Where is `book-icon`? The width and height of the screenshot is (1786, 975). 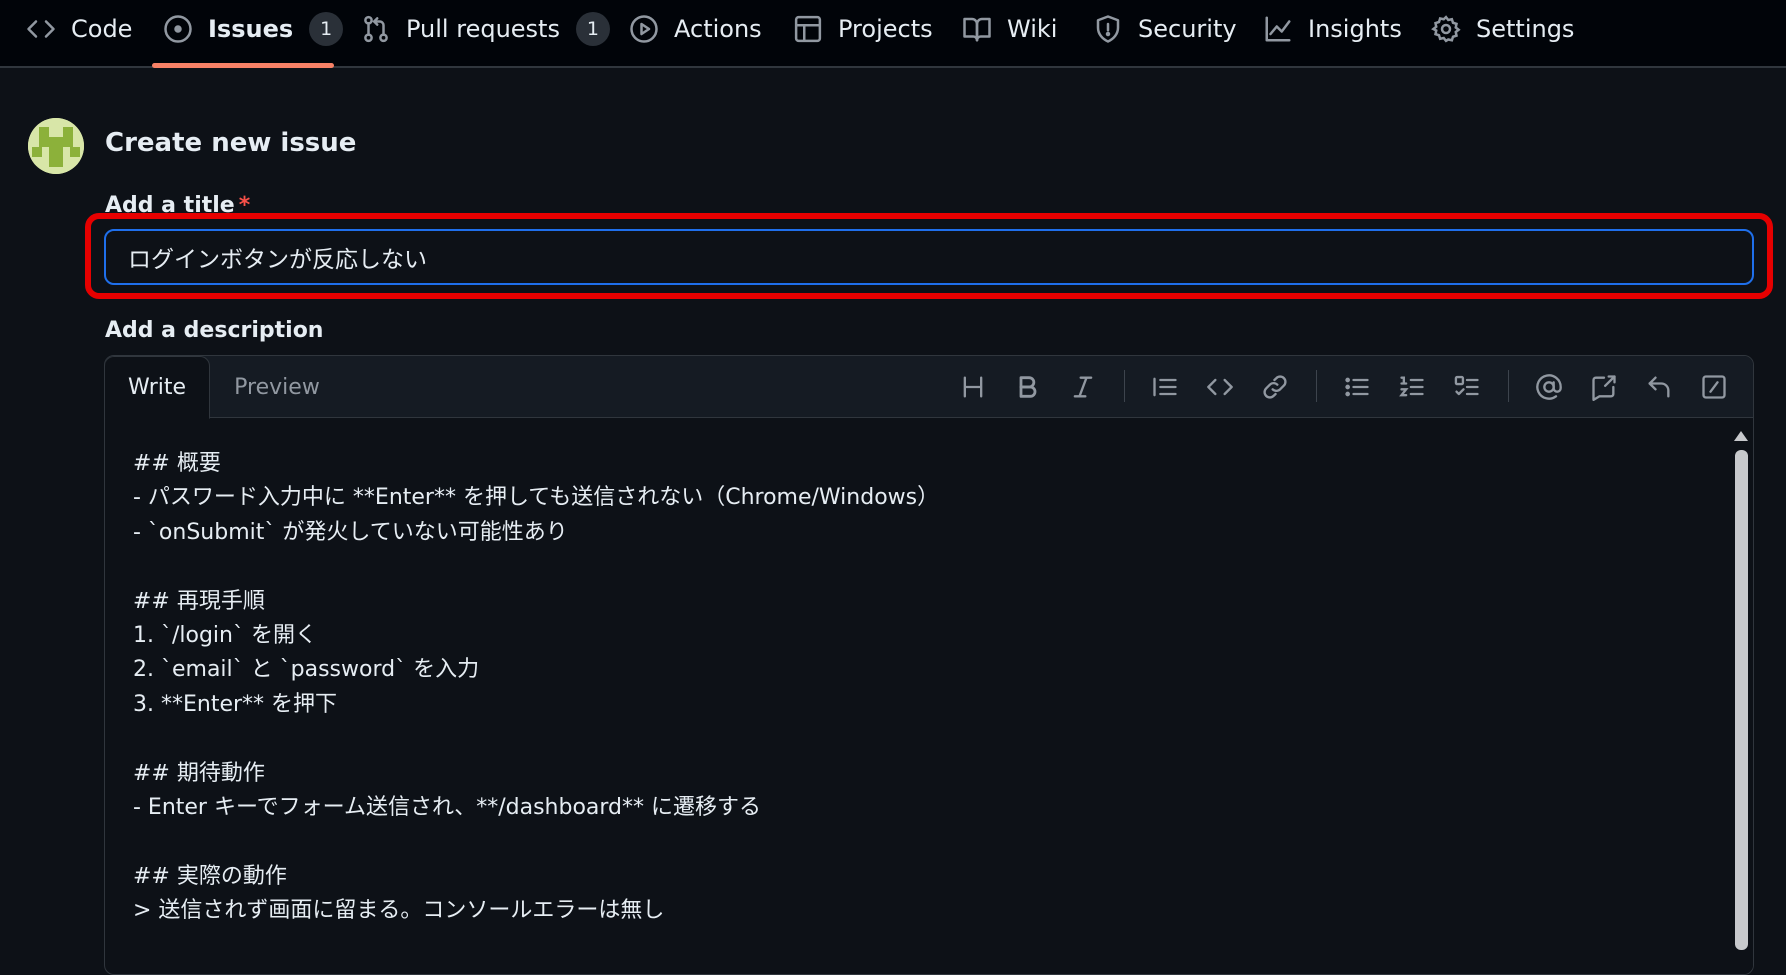 book-icon is located at coordinates (977, 29).